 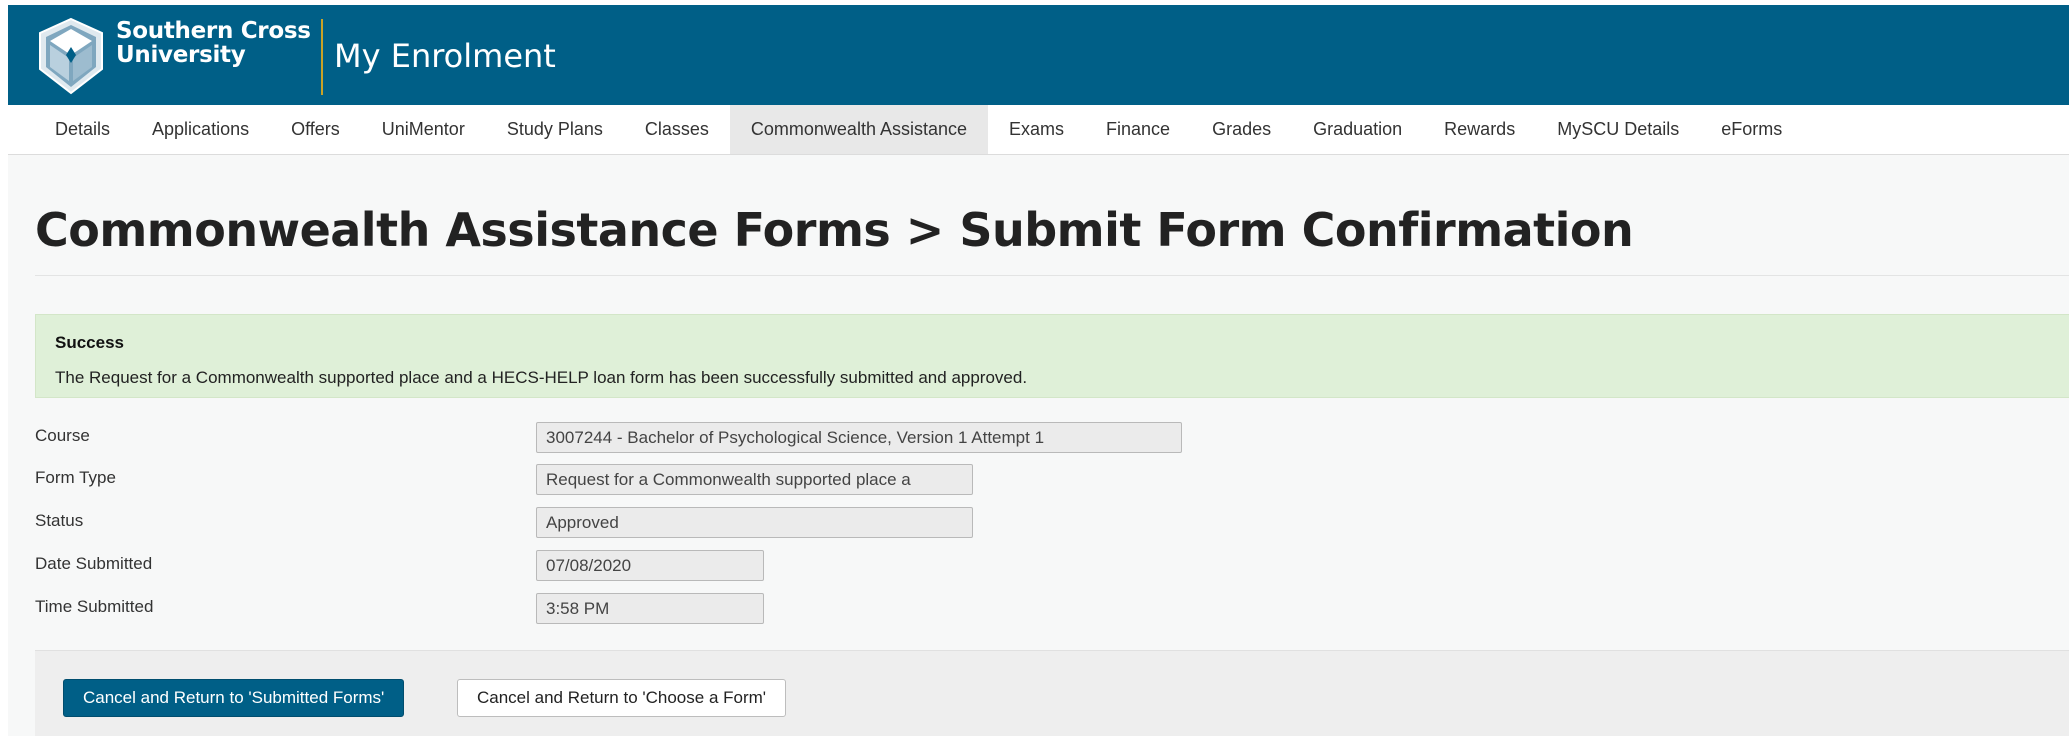 I want to click on nav-tab-grades: Grades, so click(x=1241, y=129).